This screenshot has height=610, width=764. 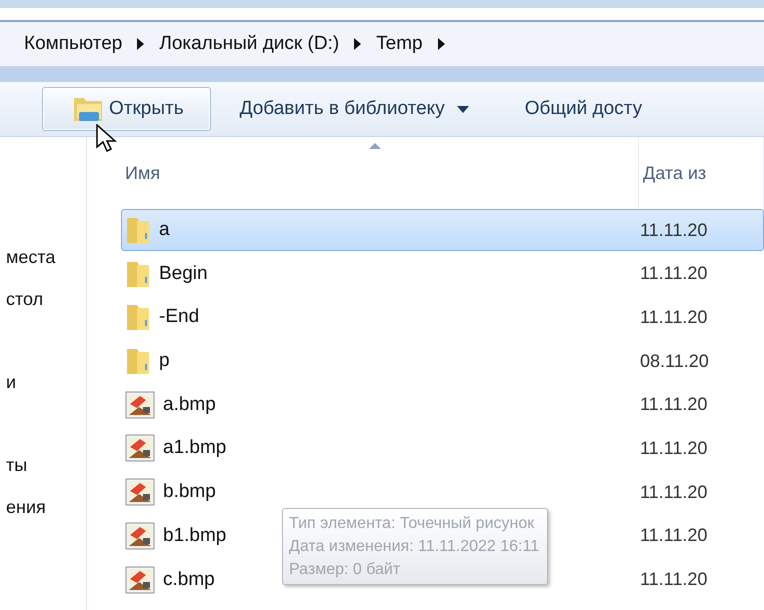 What do you see at coordinates (164, 230) in the screenshot?
I see `file-name: a` at bounding box center [164, 230].